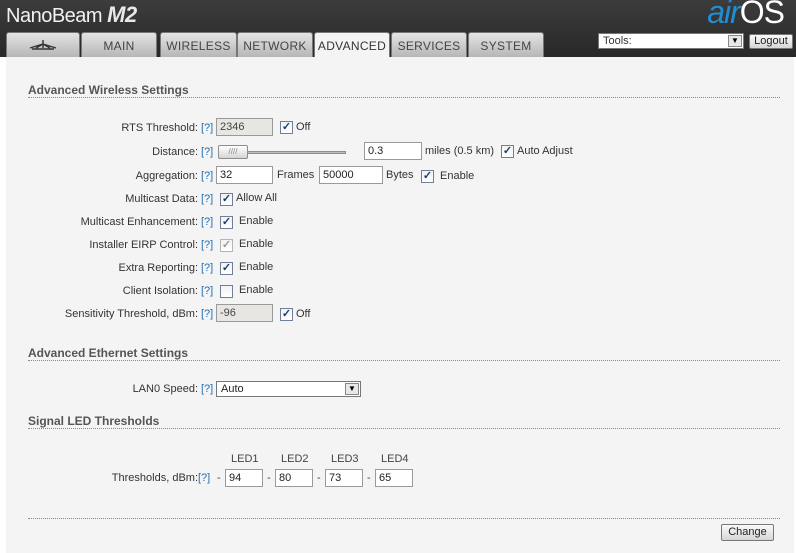 The width and height of the screenshot is (796, 553). Describe the element at coordinates (303, 314) in the screenshot. I see `sensitivity-off-label: Off` at that location.